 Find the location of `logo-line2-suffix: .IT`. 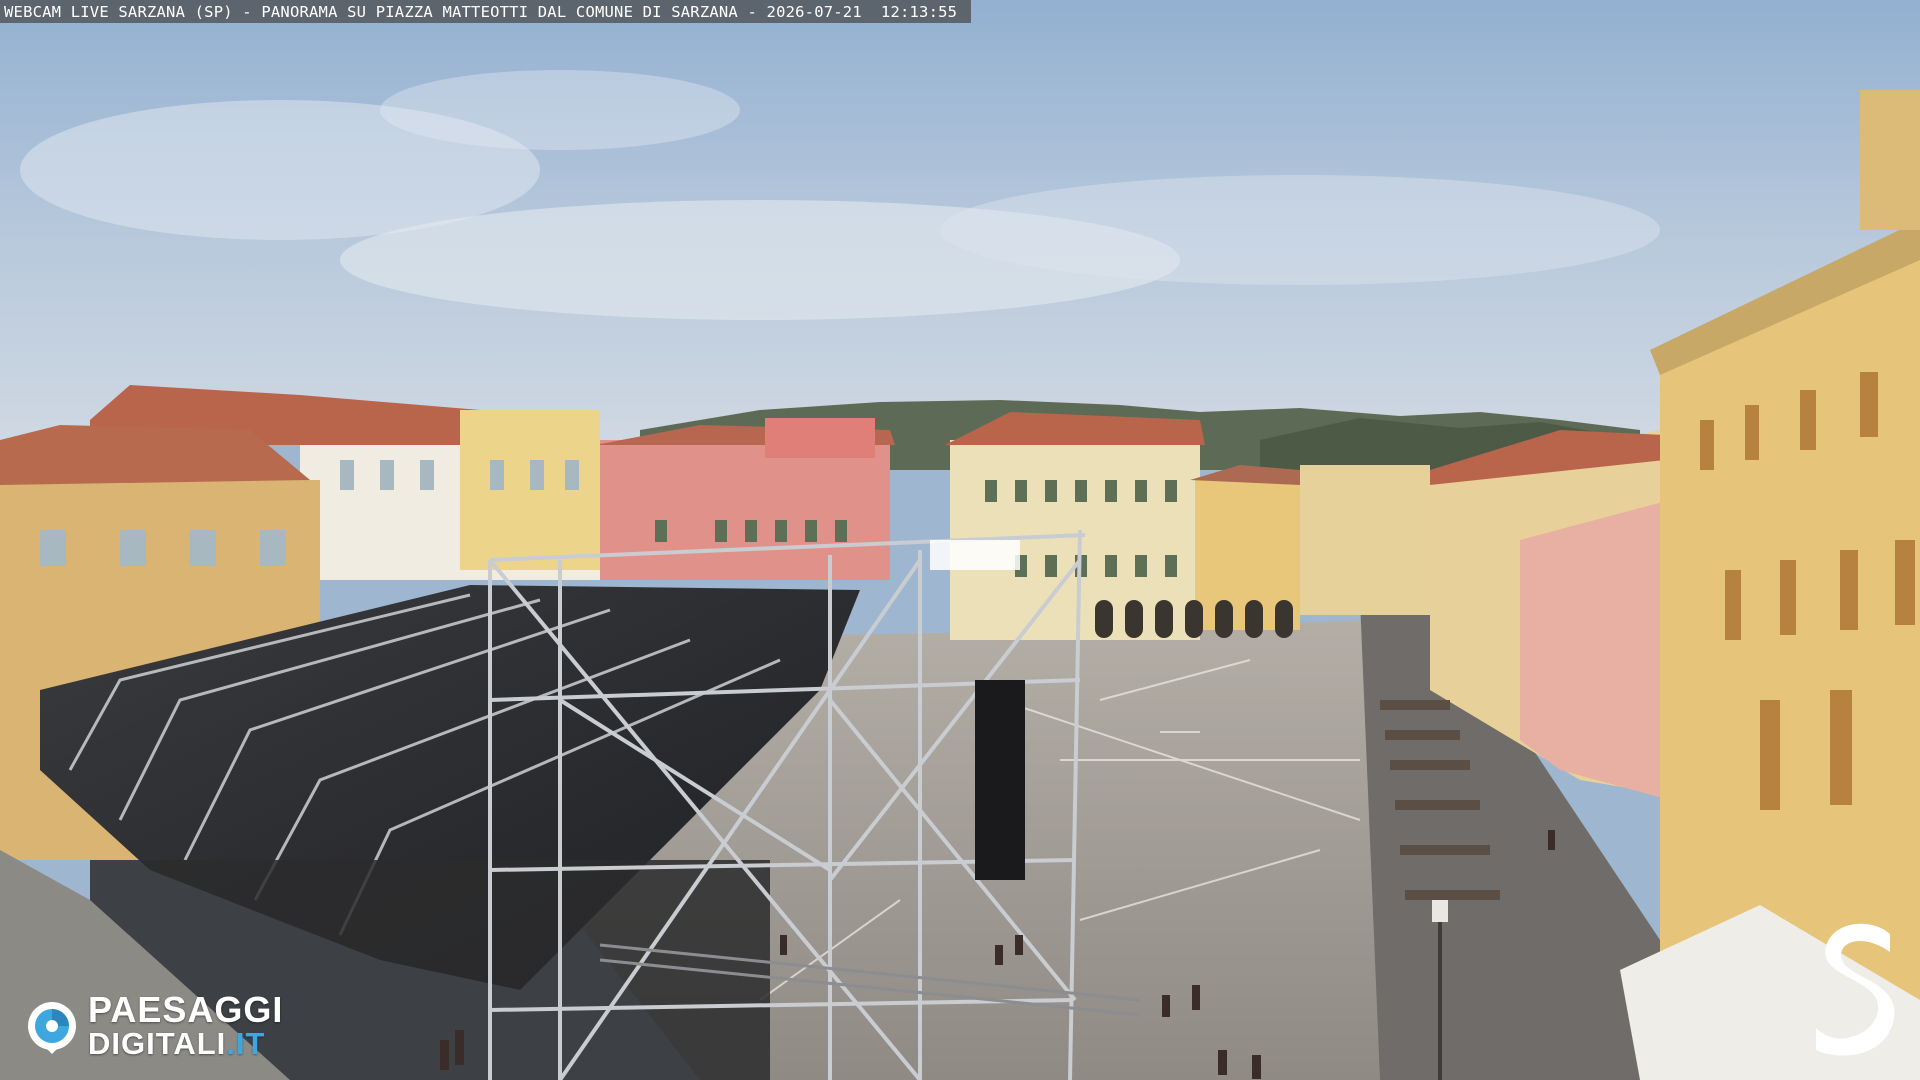

logo-line2-suffix: .IT is located at coordinates (246, 1043).